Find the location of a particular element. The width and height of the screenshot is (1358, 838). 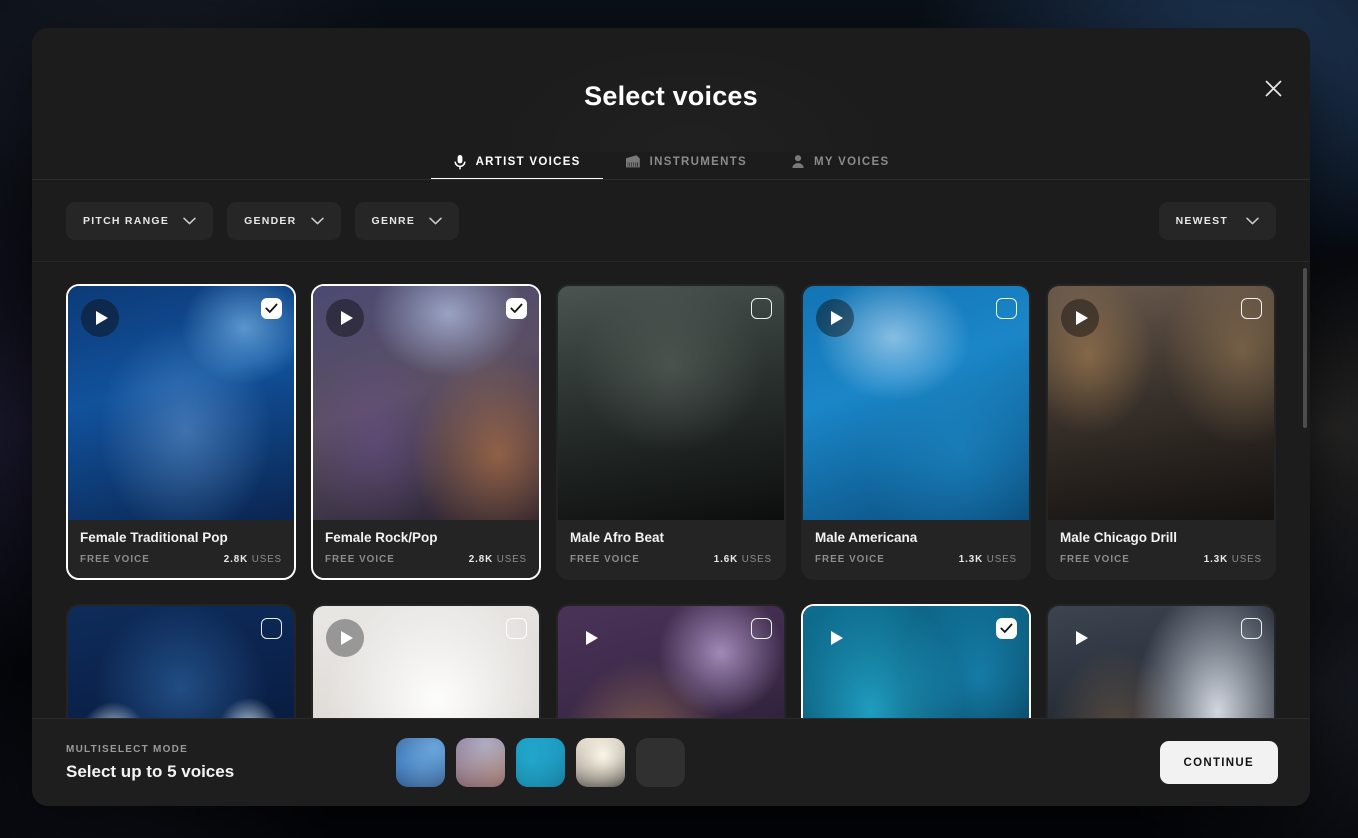

voice-card: Female Rock/Pop FREE VOICE 2.8K USES is located at coordinates (426, 432).